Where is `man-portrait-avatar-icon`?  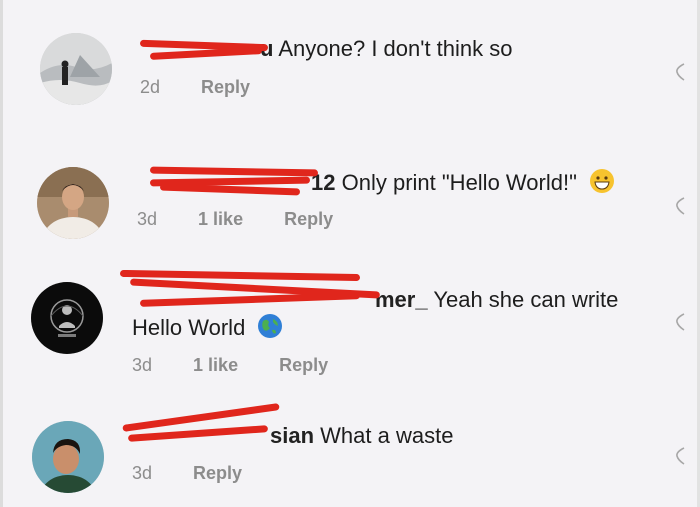
man-portrait-avatar-icon is located at coordinates (73, 203).